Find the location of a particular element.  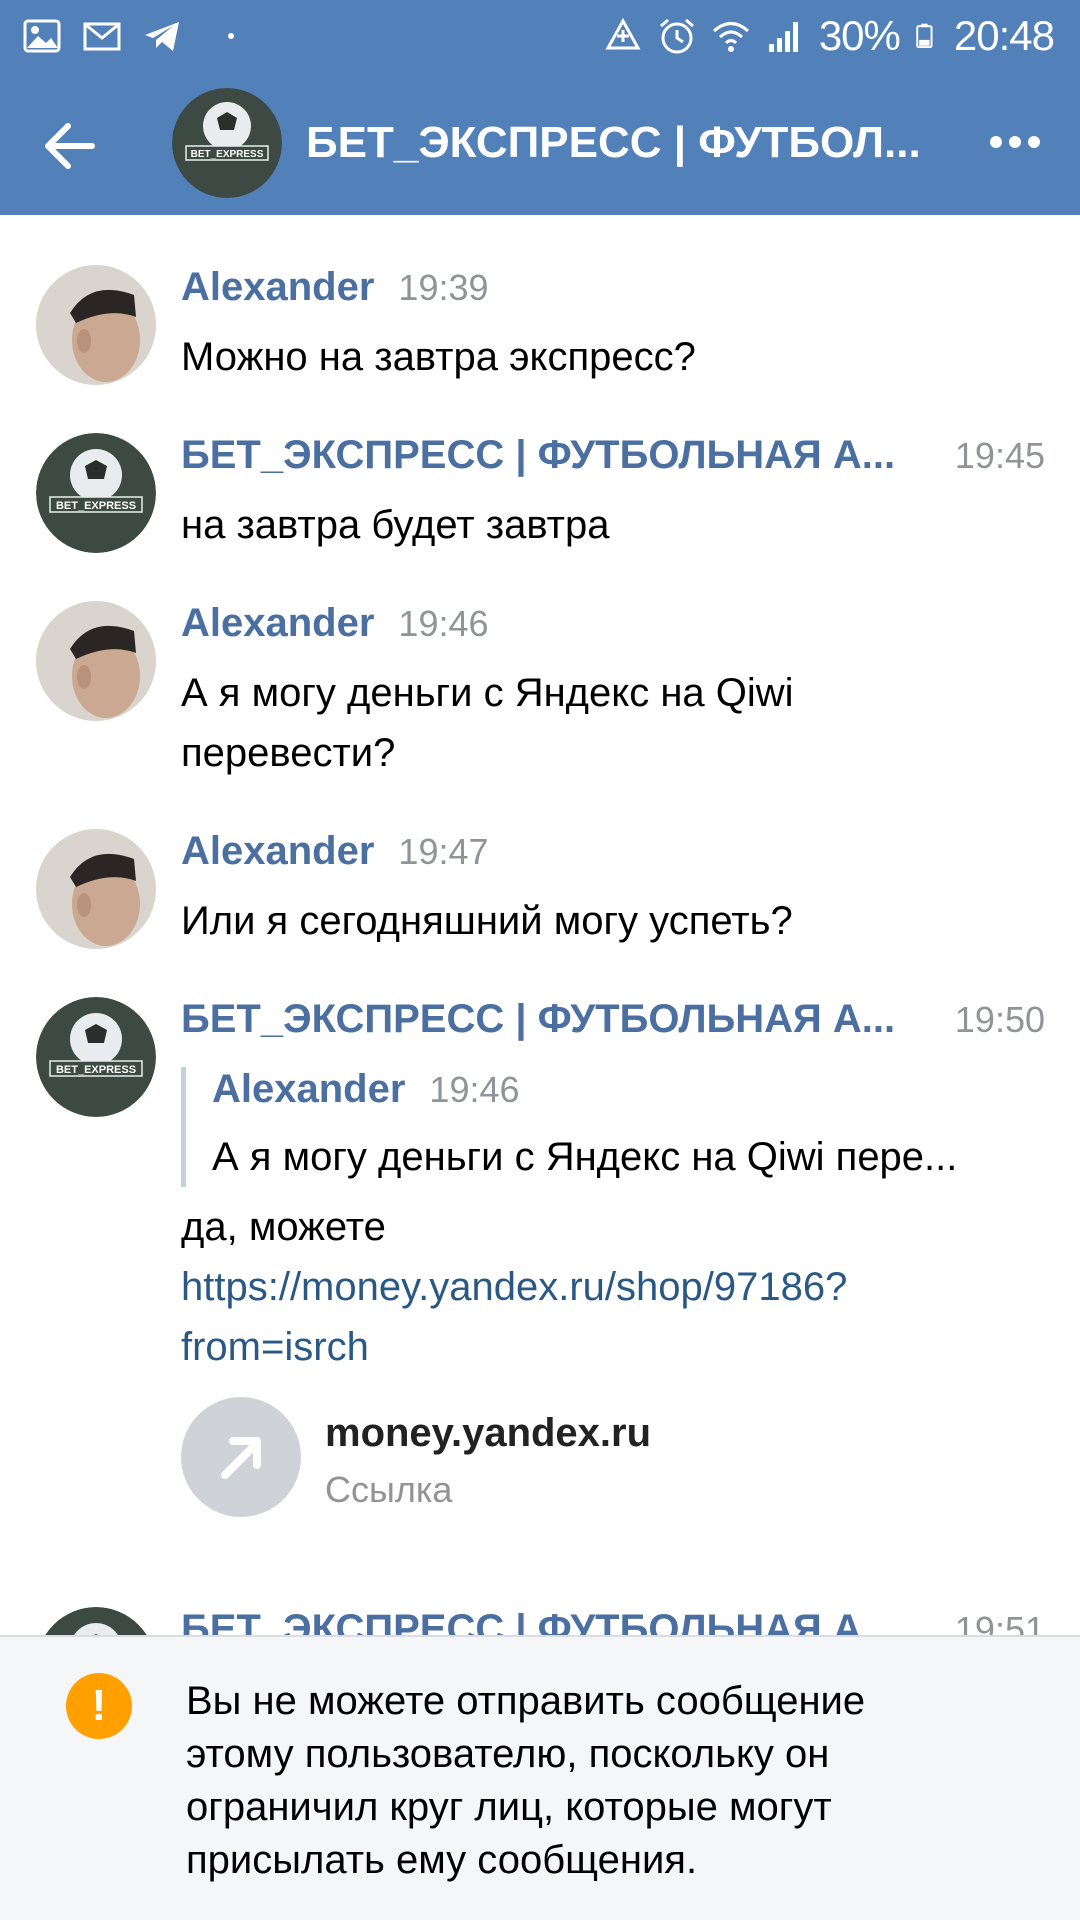

notice-line: ограничил круг лиц, которые могут is located at coordinates (509, 1807).